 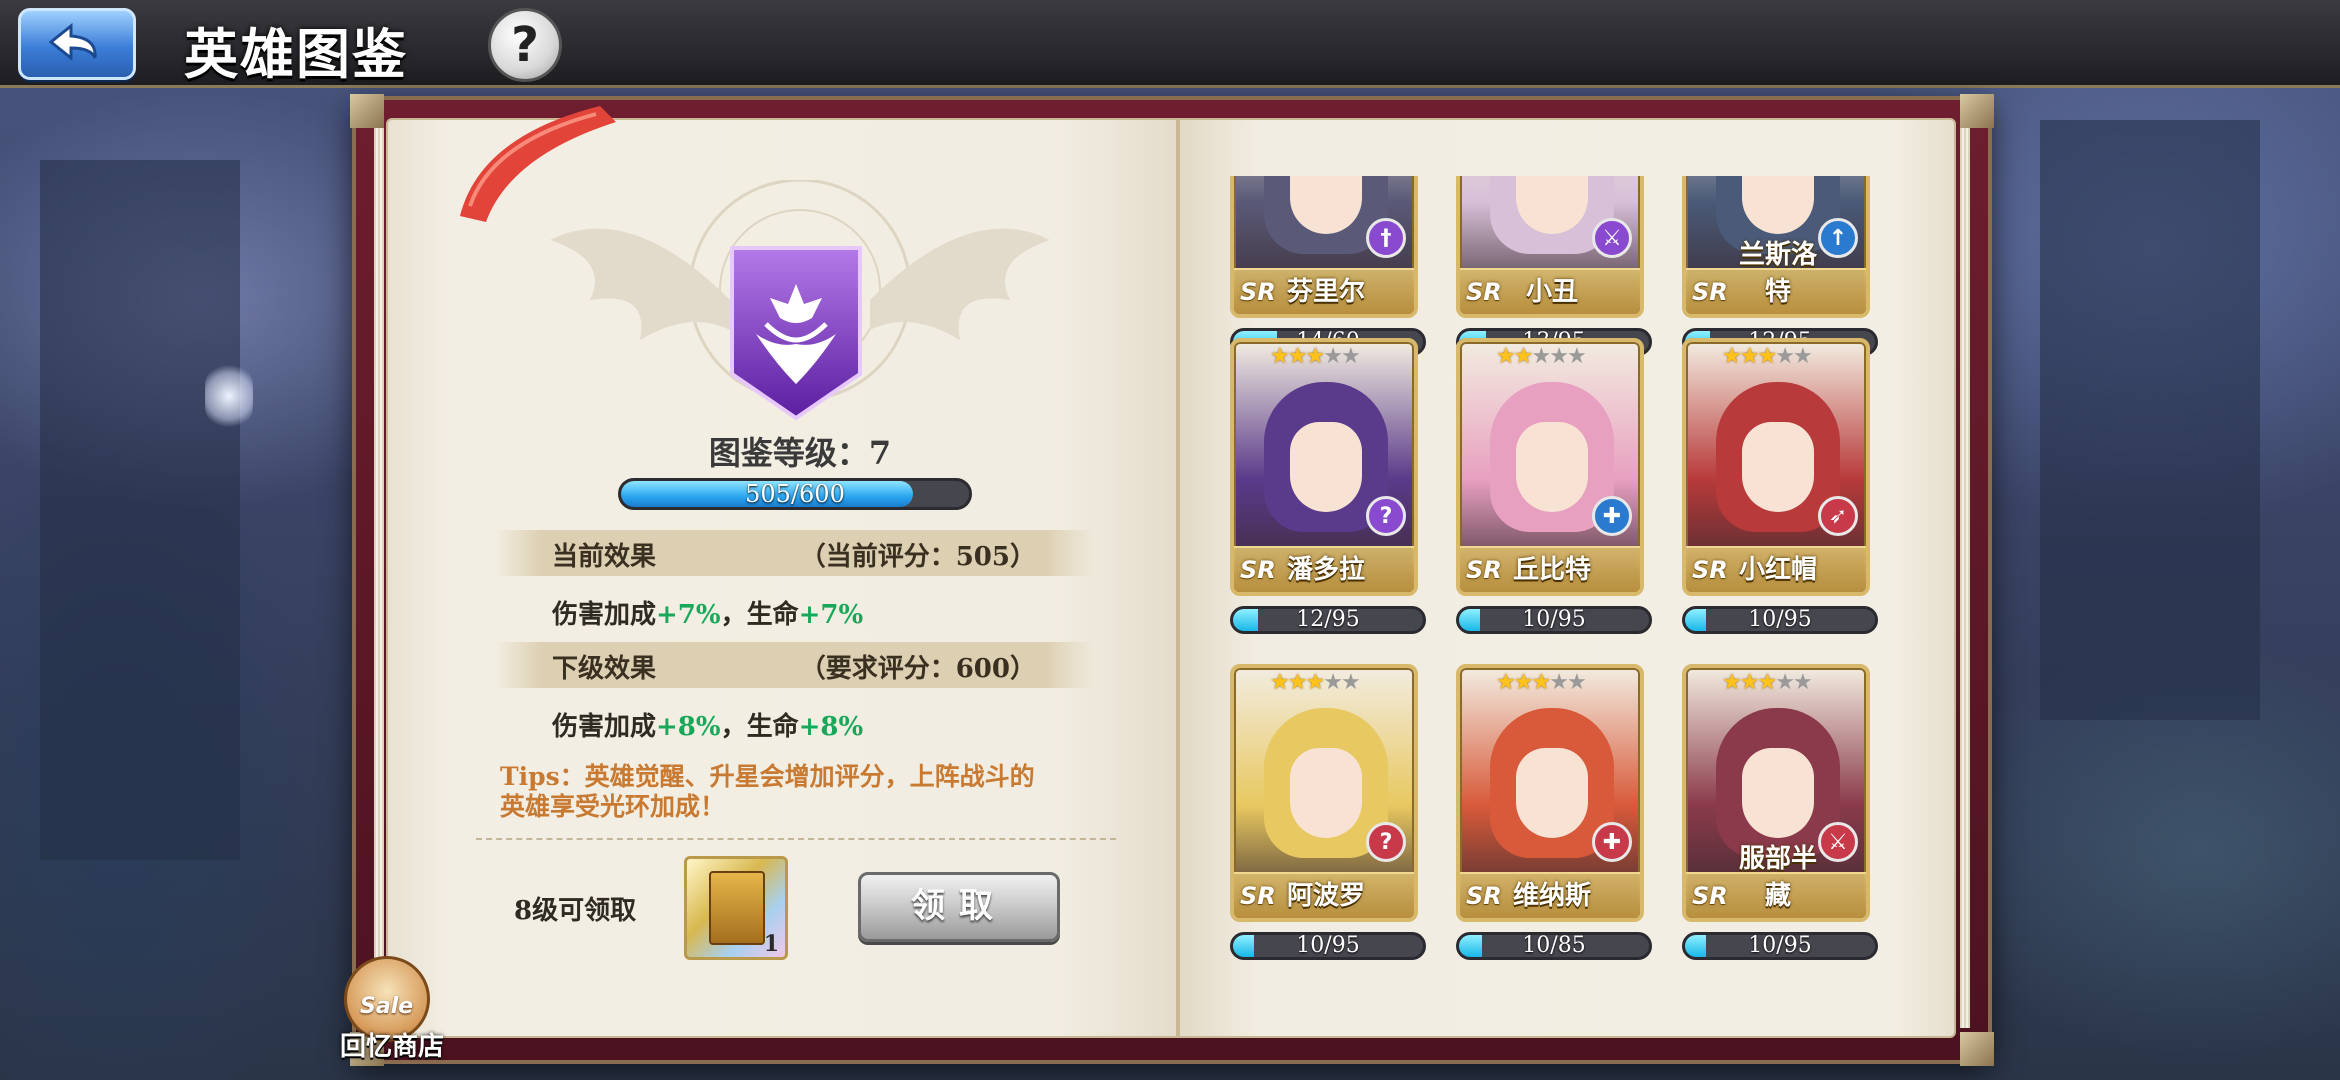 What do you see at coordinates (794, 553) in the screenshot?
I see `current-effect-header: 当前效果 （当前评分：505）` at bounding box center [794, 553].